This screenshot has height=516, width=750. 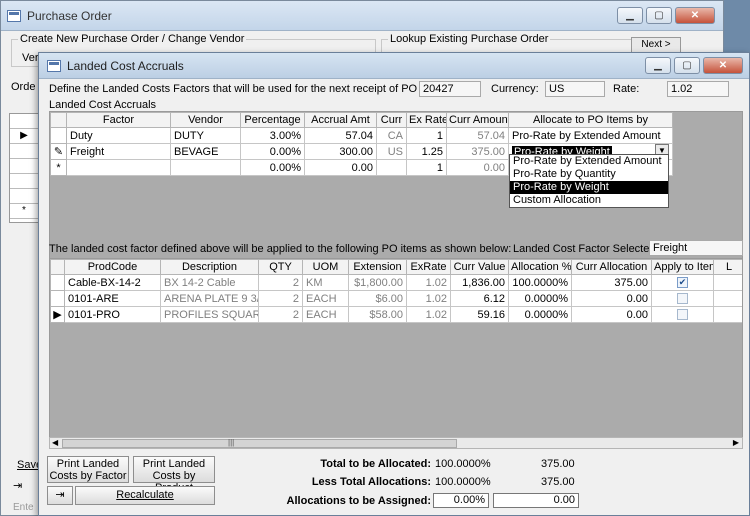 I want to click on po-grid-marker: *, so click(x=24, y=211).